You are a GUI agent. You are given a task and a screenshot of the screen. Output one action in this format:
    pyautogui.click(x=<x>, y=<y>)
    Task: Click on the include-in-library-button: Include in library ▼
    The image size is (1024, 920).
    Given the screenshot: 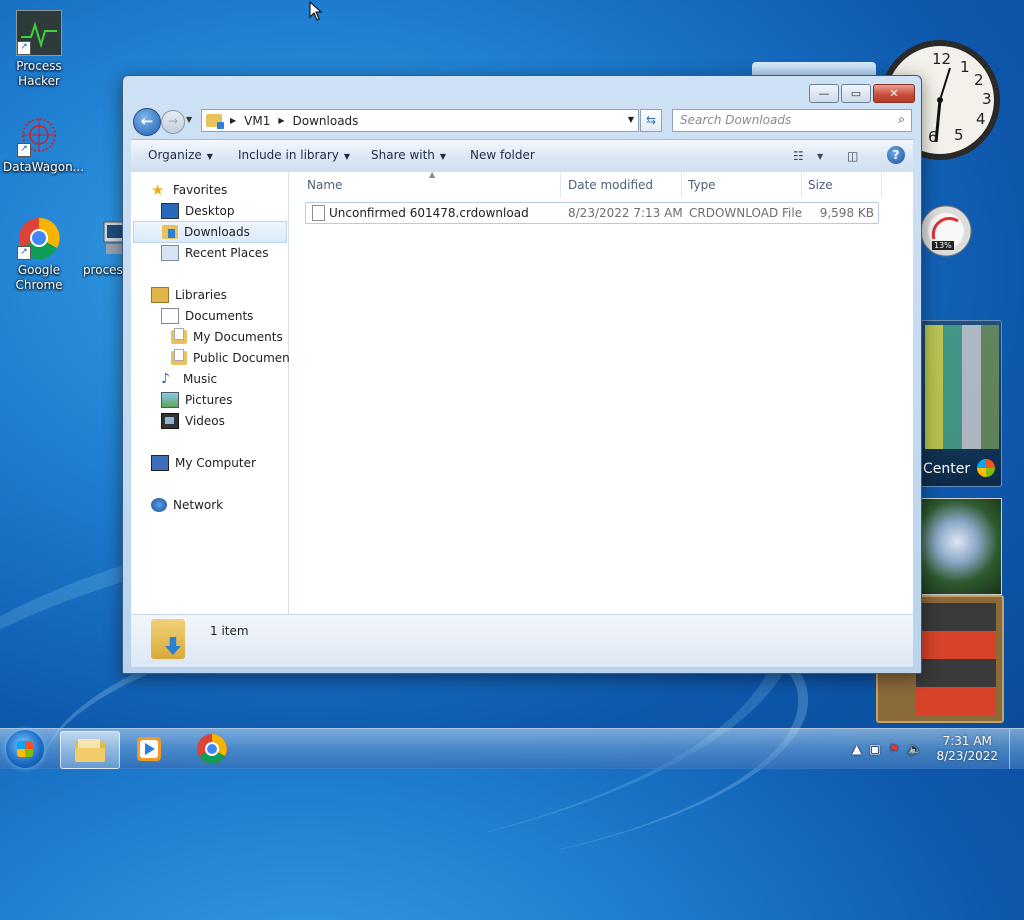 What is the action you would take?
    pyautogui.click(x=294, y=155)
    